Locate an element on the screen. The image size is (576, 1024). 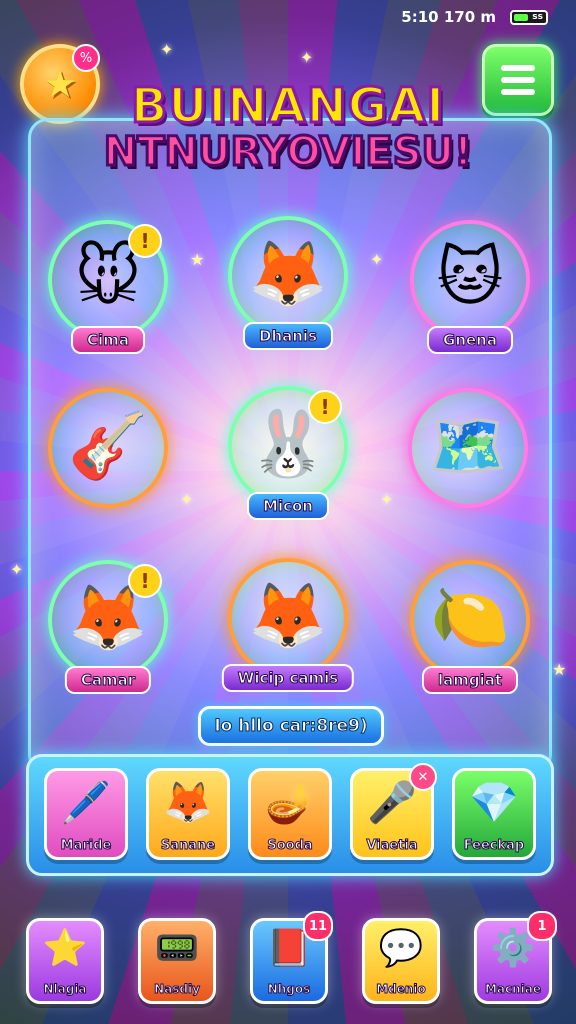
character-slot-2: 🦊 Dhanis is located at coordinates (288, 283).